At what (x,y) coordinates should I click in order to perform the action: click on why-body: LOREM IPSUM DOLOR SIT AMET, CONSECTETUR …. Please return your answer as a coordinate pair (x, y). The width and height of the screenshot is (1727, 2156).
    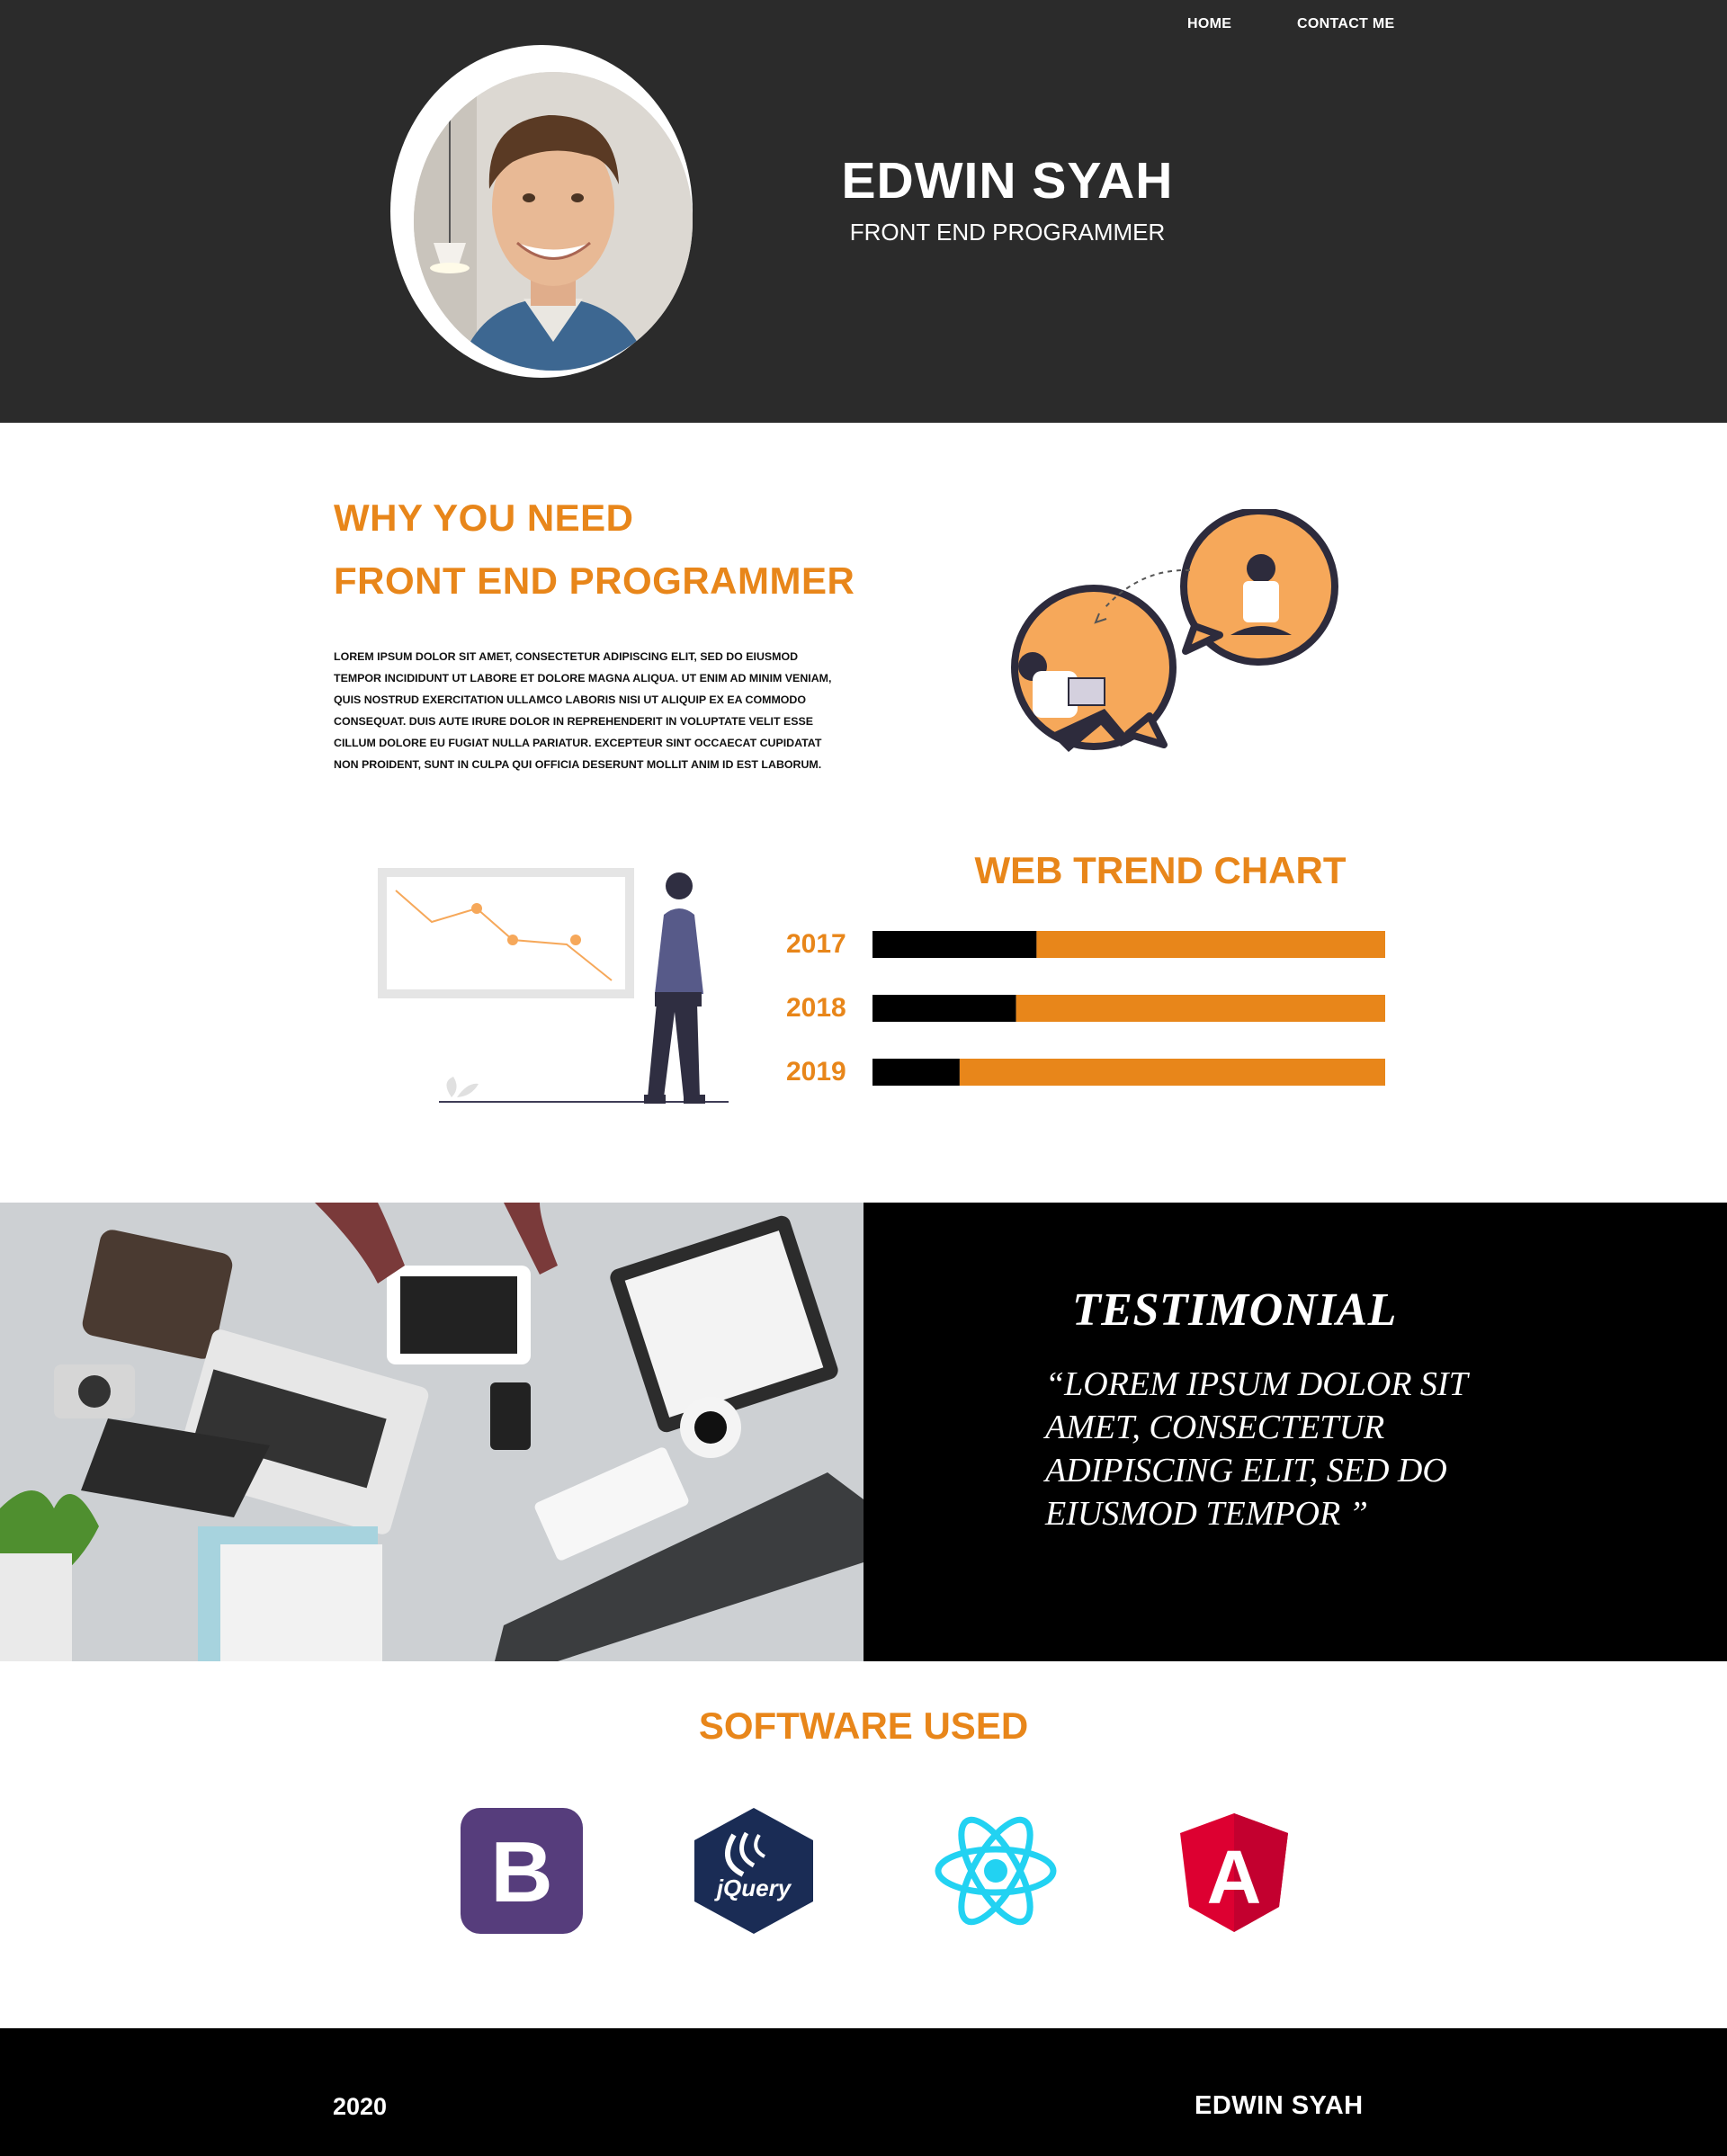
    Looking at the image, I should click on (583, 710).